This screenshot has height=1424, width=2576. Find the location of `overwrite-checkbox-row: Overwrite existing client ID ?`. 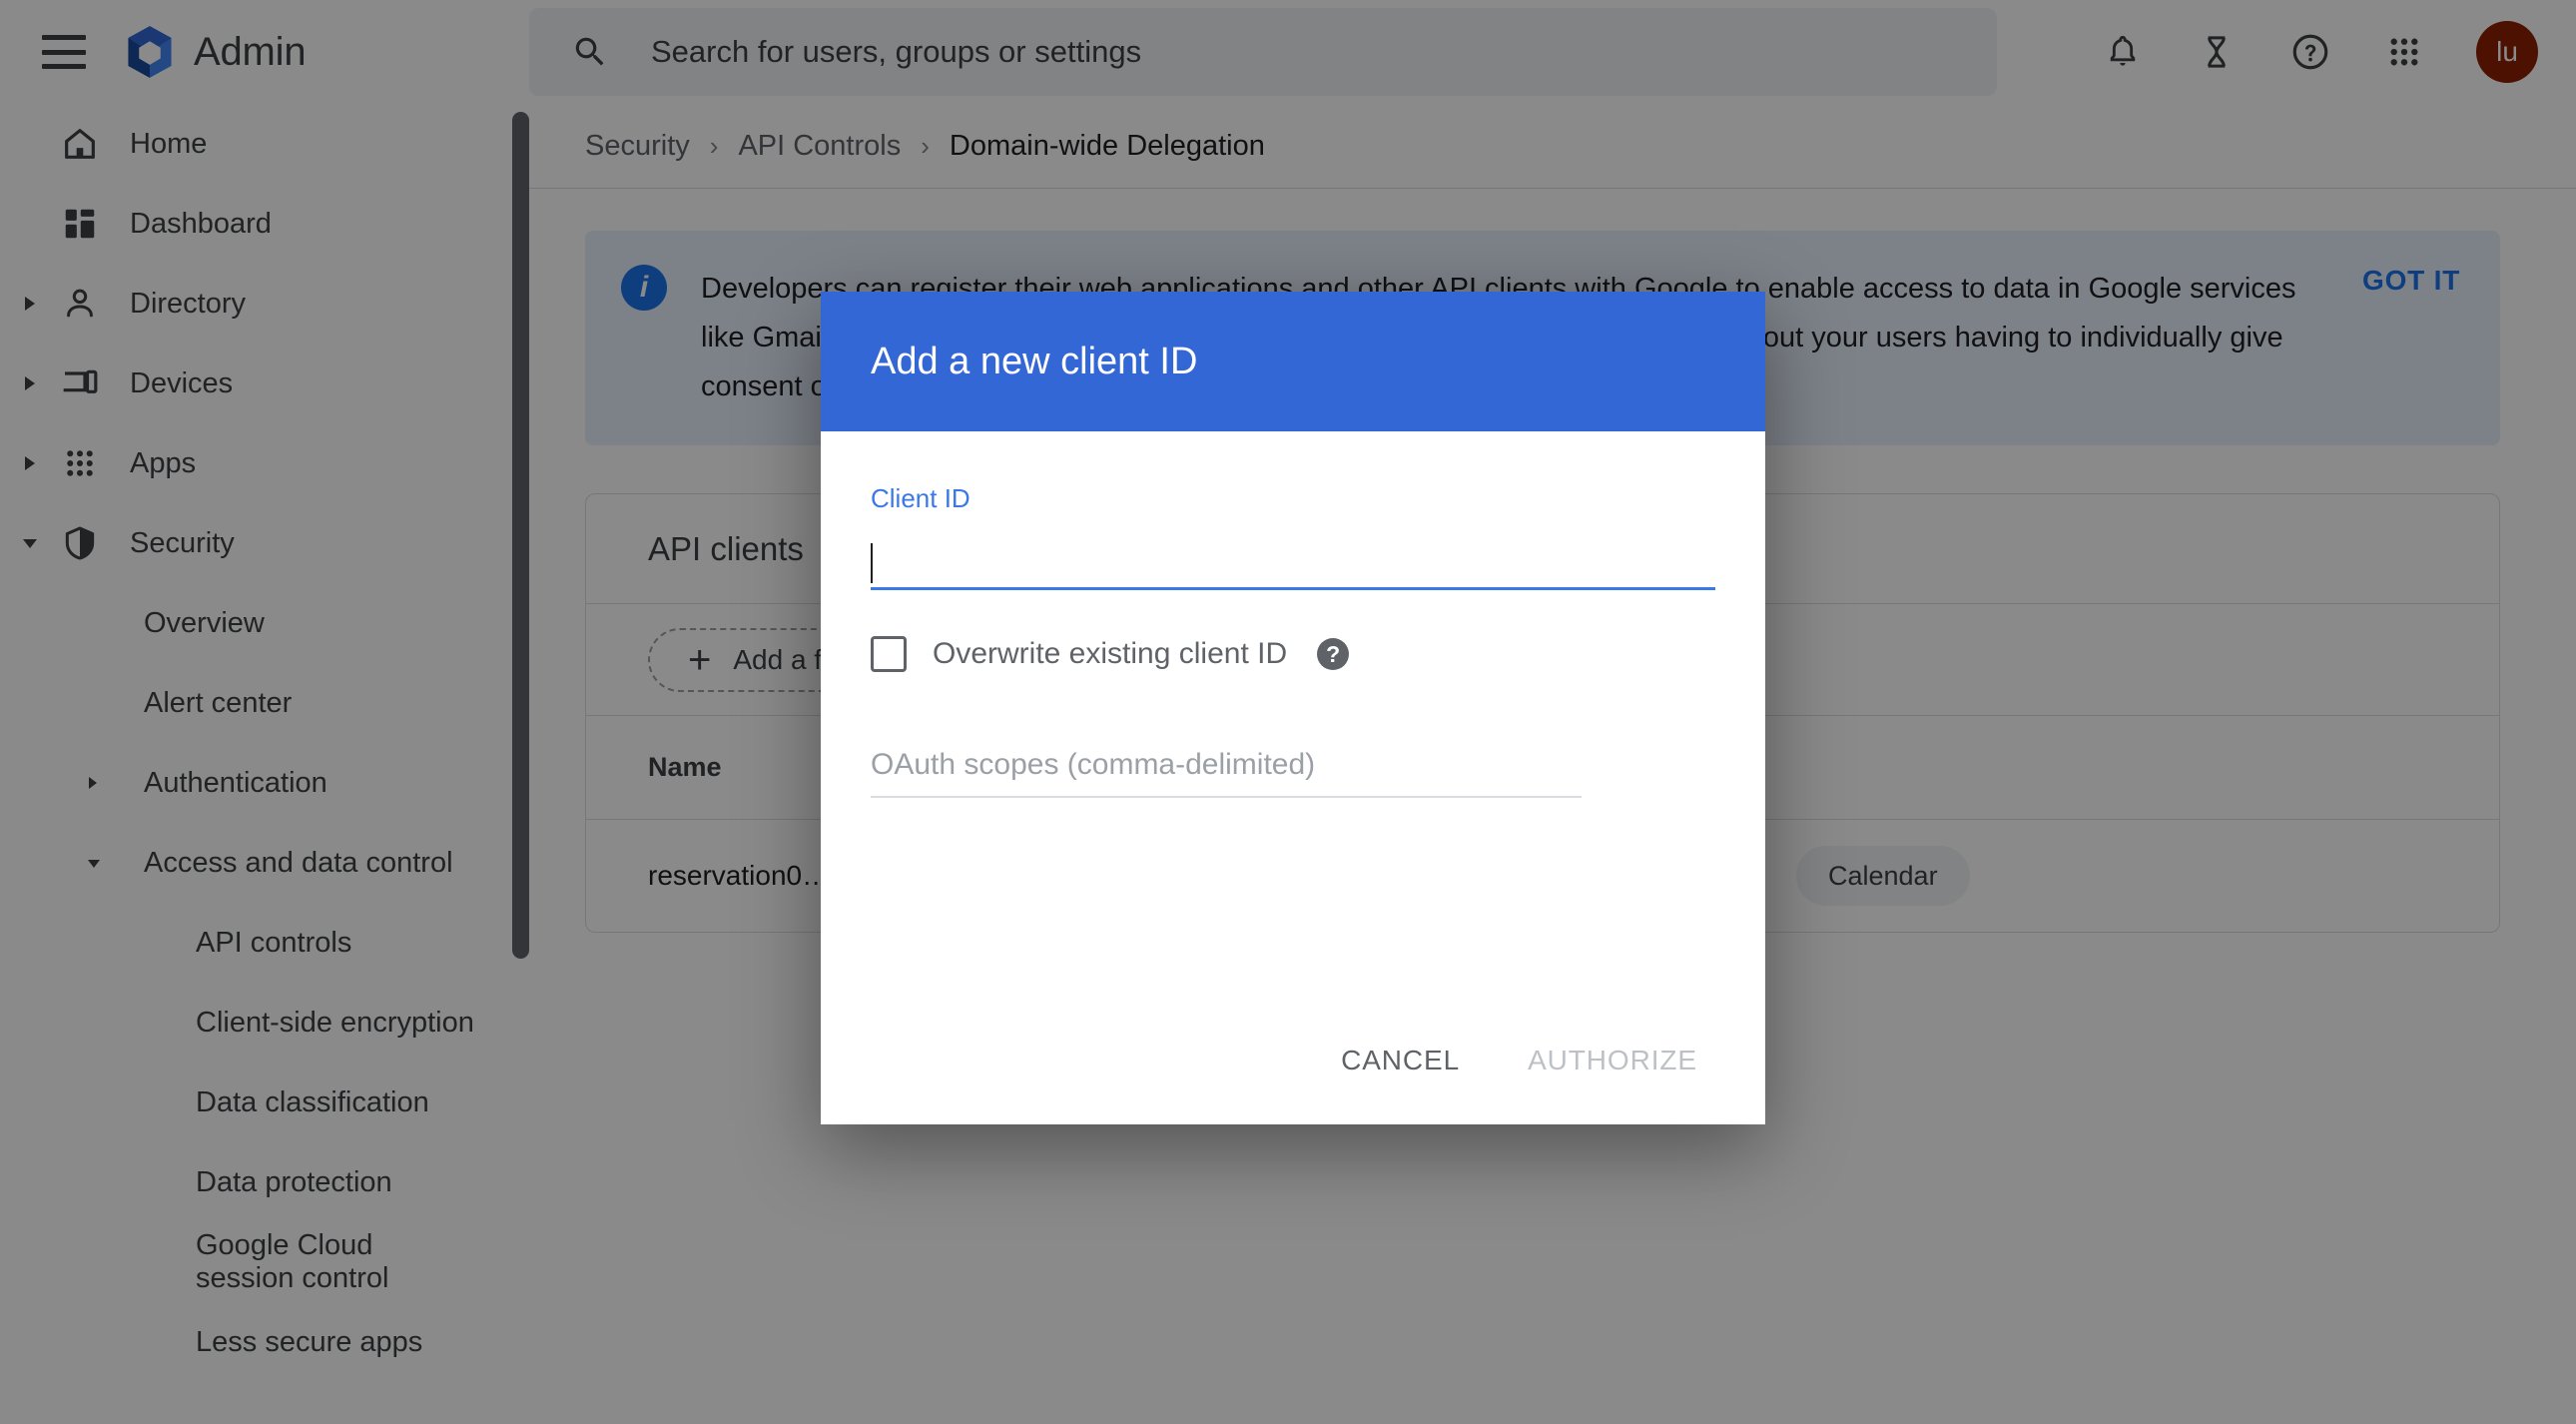

overwrite-checkbox-row: Overwrite existing client ID ? is located at coordinates (1293, 654).